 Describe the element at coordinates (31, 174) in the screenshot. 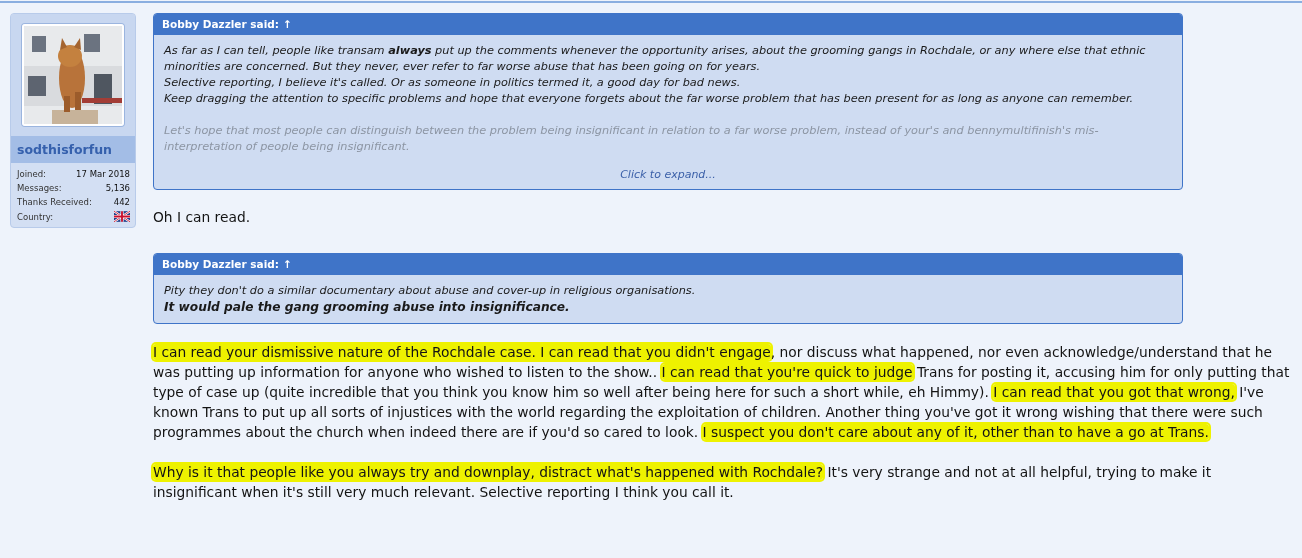

I see `stat-label: Joined:` at that location.